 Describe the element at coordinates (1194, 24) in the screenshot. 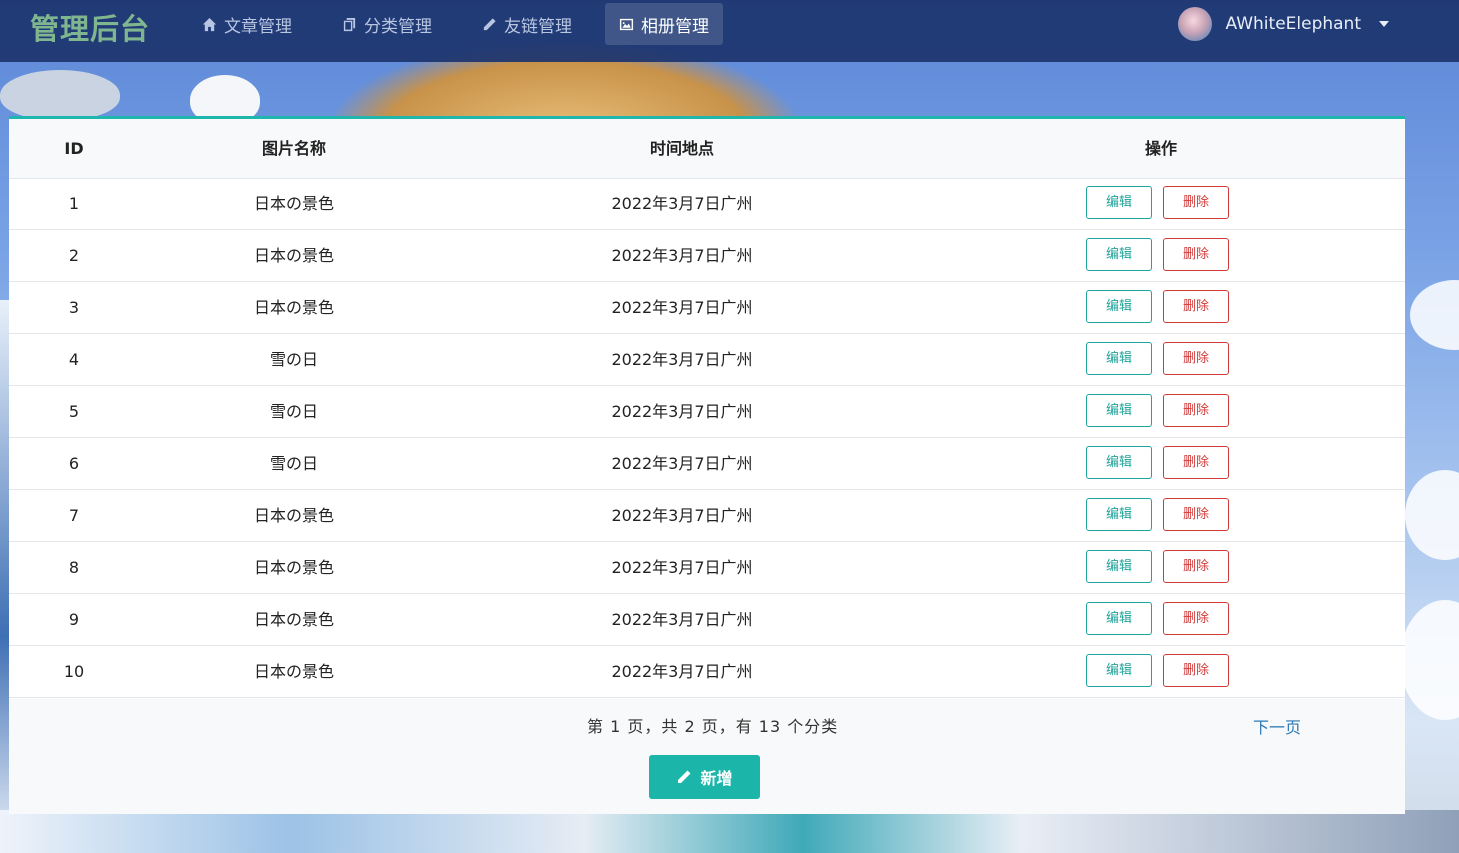

I see `avatar` at that location.